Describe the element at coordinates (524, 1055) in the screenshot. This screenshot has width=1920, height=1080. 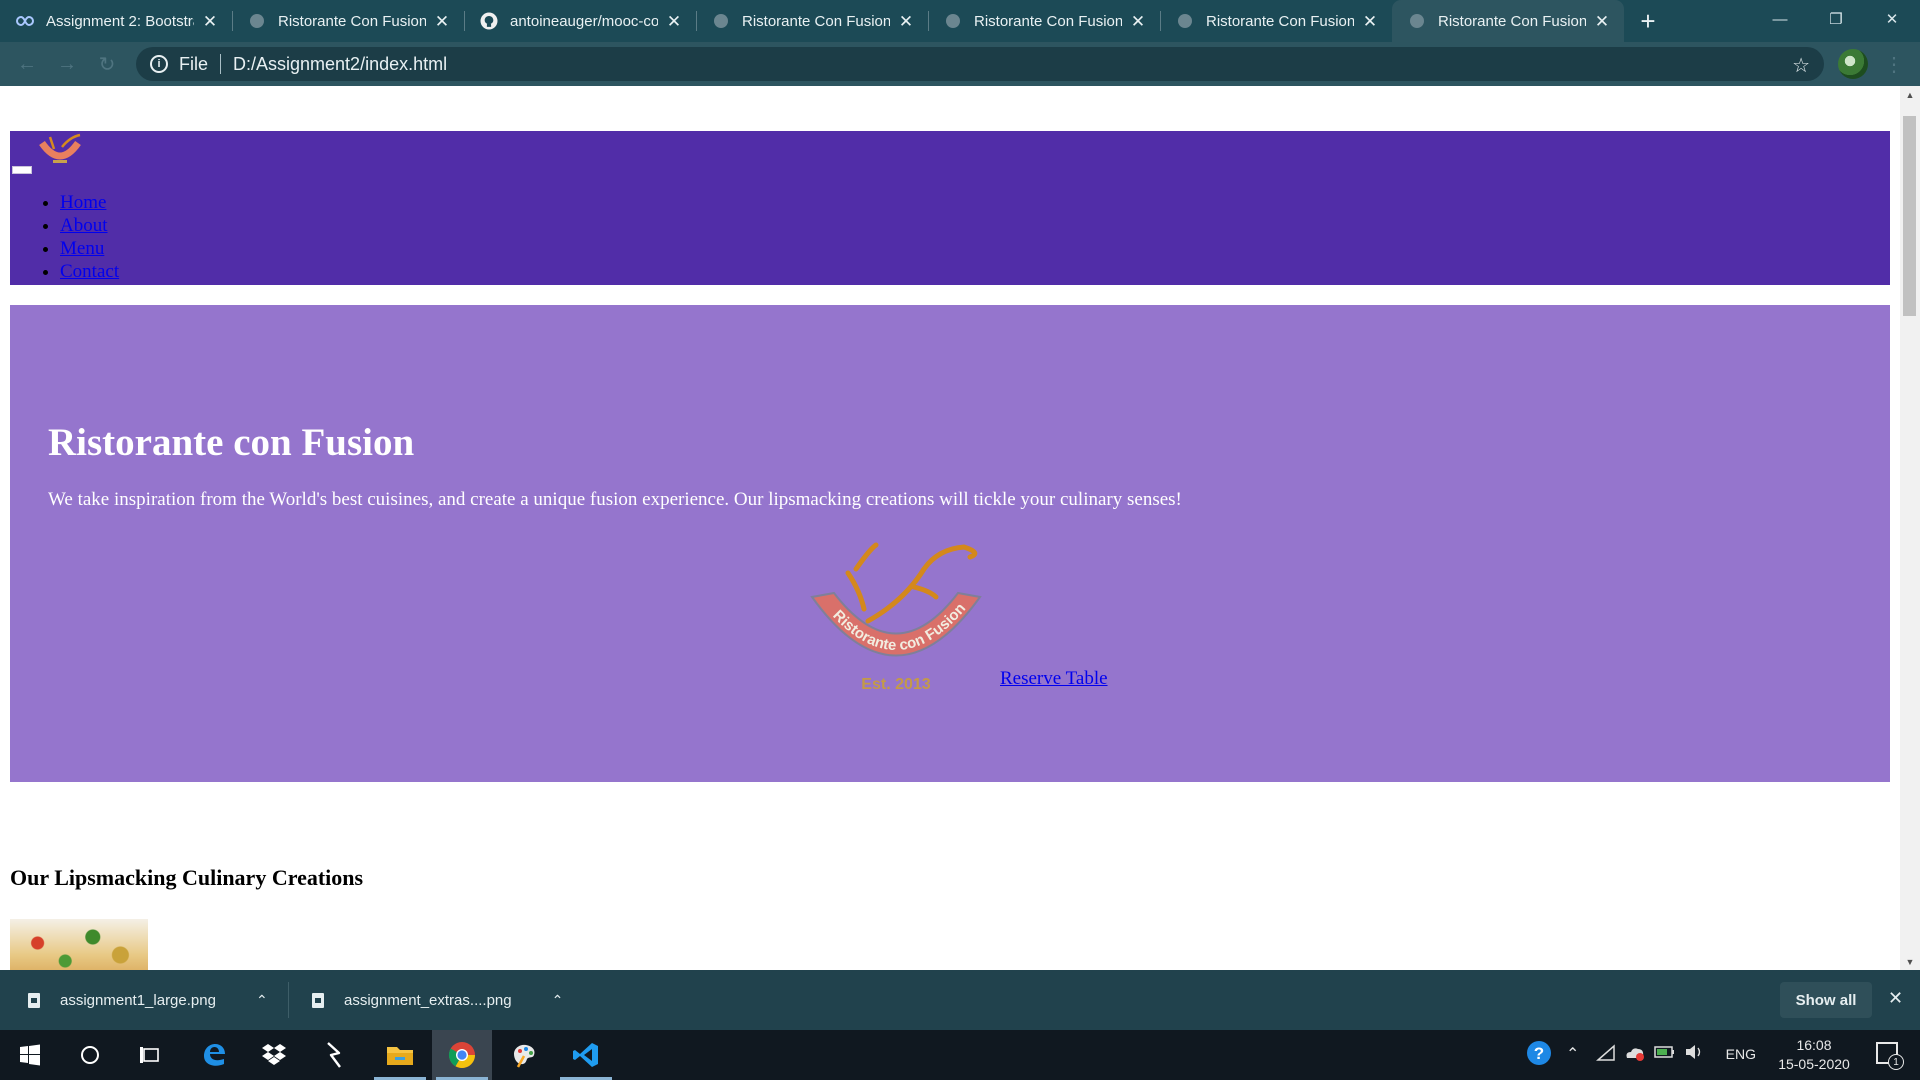
I see `paint-icon` at that location.